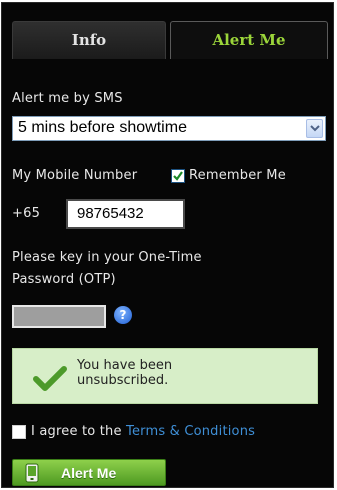  What do you see at coordinates (125, 214) in the screenshot?
I see `mobile-number-input: 98765432` at bounding box center [125, 214].